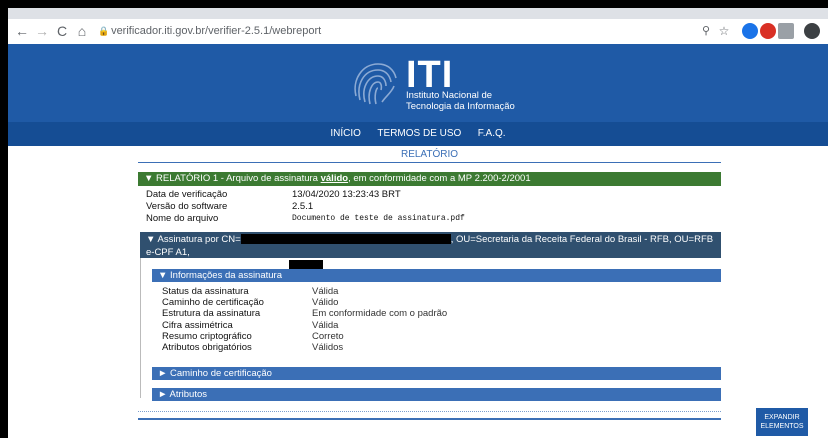 The height and width of the screenshot is (438, 828). Describe the element at coordinates (378, 218) in the screenshot. I see `field-value: Documento de teste de assinatura.pdf` at that location.